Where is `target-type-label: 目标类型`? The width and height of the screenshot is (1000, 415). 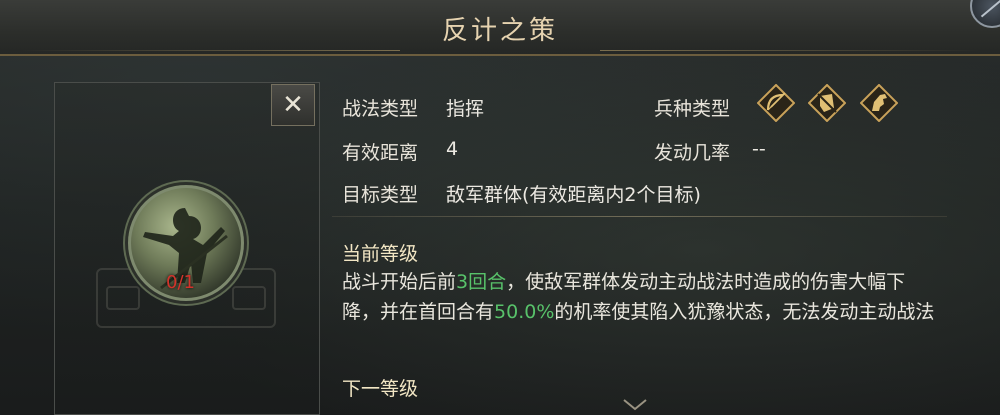
target-type-label: 目标类型 is located at coordinates (380, 195).